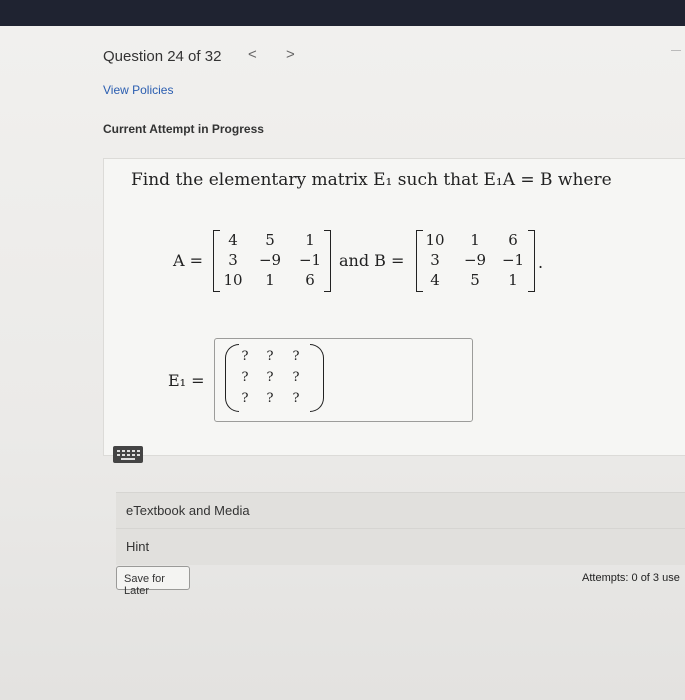 The height and width of the screenshot is (700, 685). What do you see at coordinates (342, 13) in the screenshot?
I see `browser-top-bar` at bounding box center [342, 13].